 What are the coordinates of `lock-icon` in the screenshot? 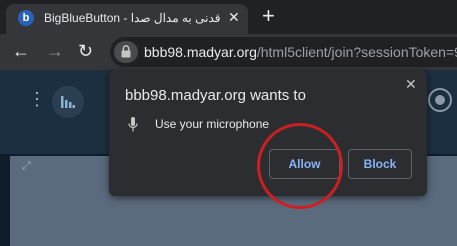 It's located at (126, 51).